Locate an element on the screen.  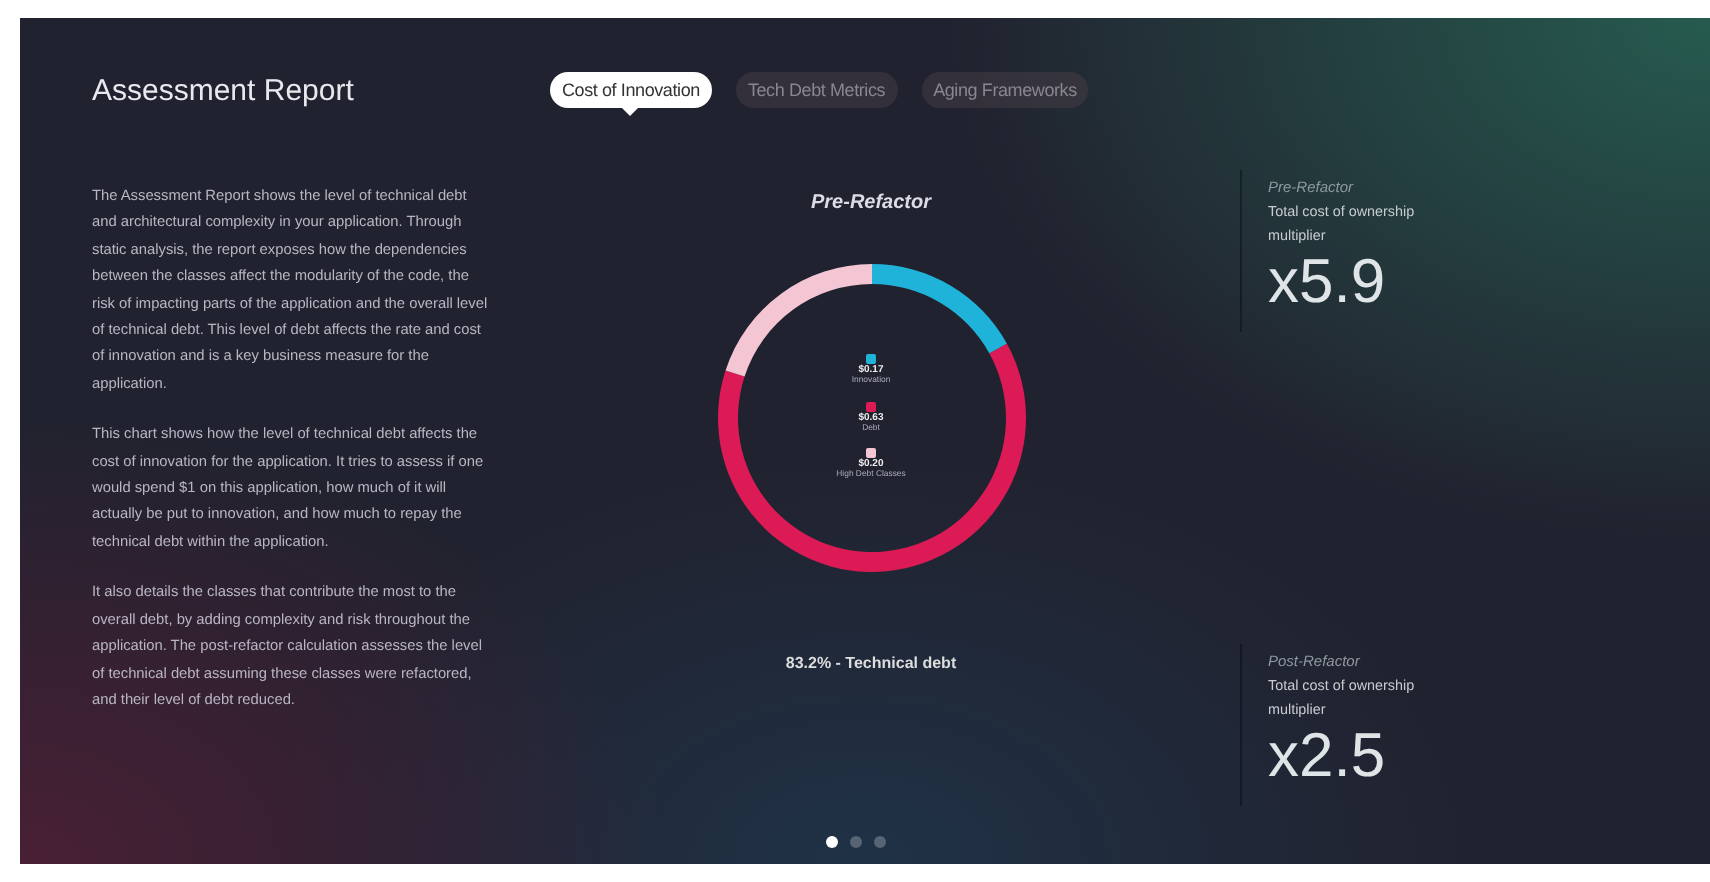
tab: Aging Frameworks is located at coordinates (1005, 90).